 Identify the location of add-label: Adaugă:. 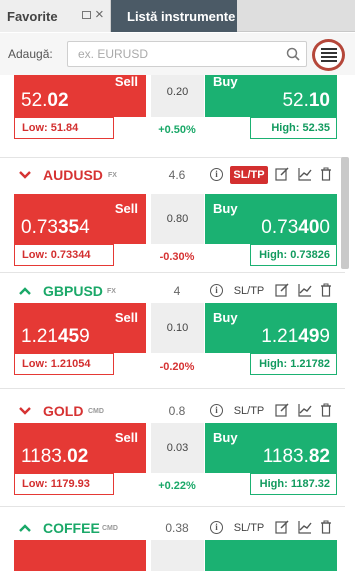
(30, 54).